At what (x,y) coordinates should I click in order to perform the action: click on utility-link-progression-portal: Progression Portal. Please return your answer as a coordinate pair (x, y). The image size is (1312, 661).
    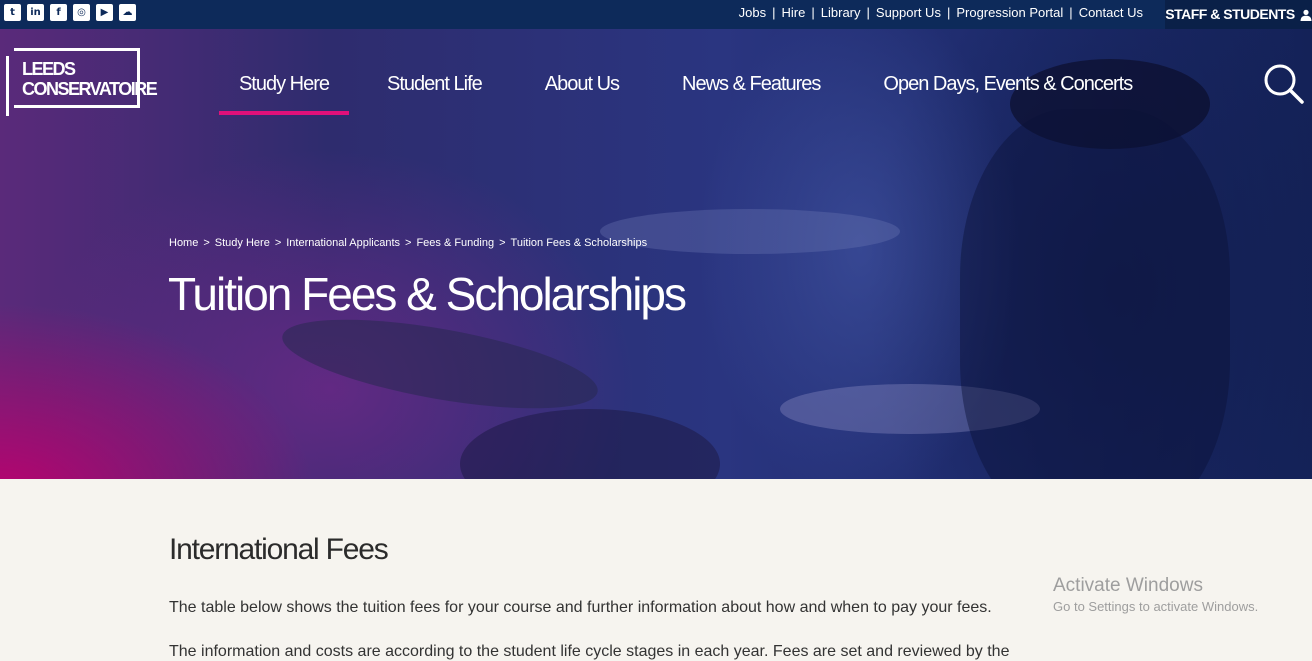
    Looking at the image, I should click on (1009, 13).